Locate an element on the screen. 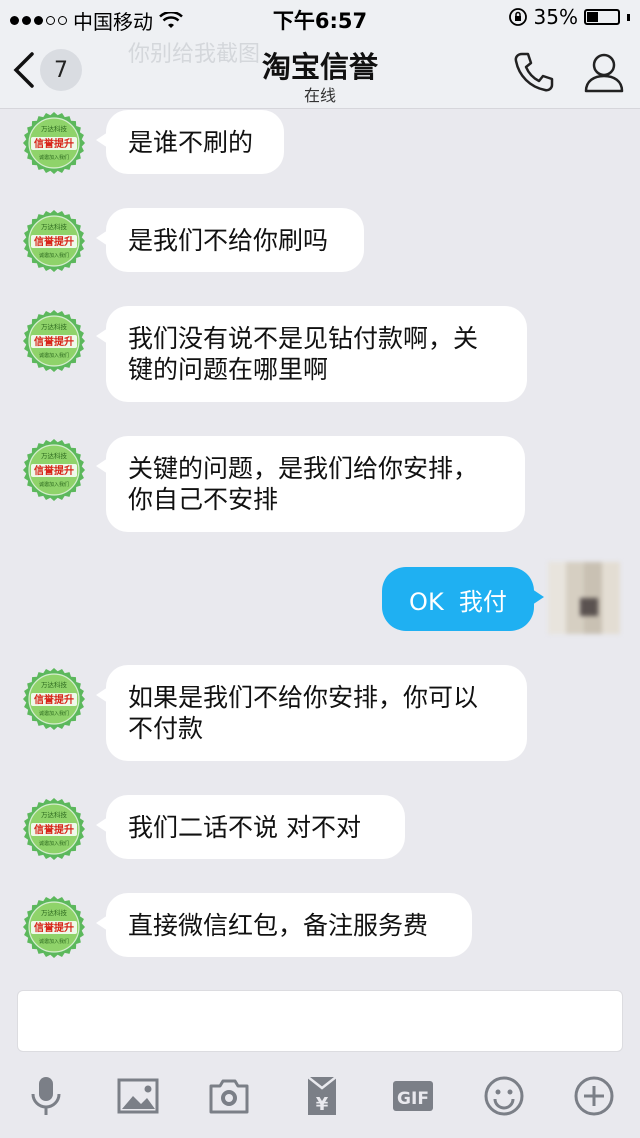 This screenshot has height=1138, width=640. image-icon is located at coordinates (138, 1096).